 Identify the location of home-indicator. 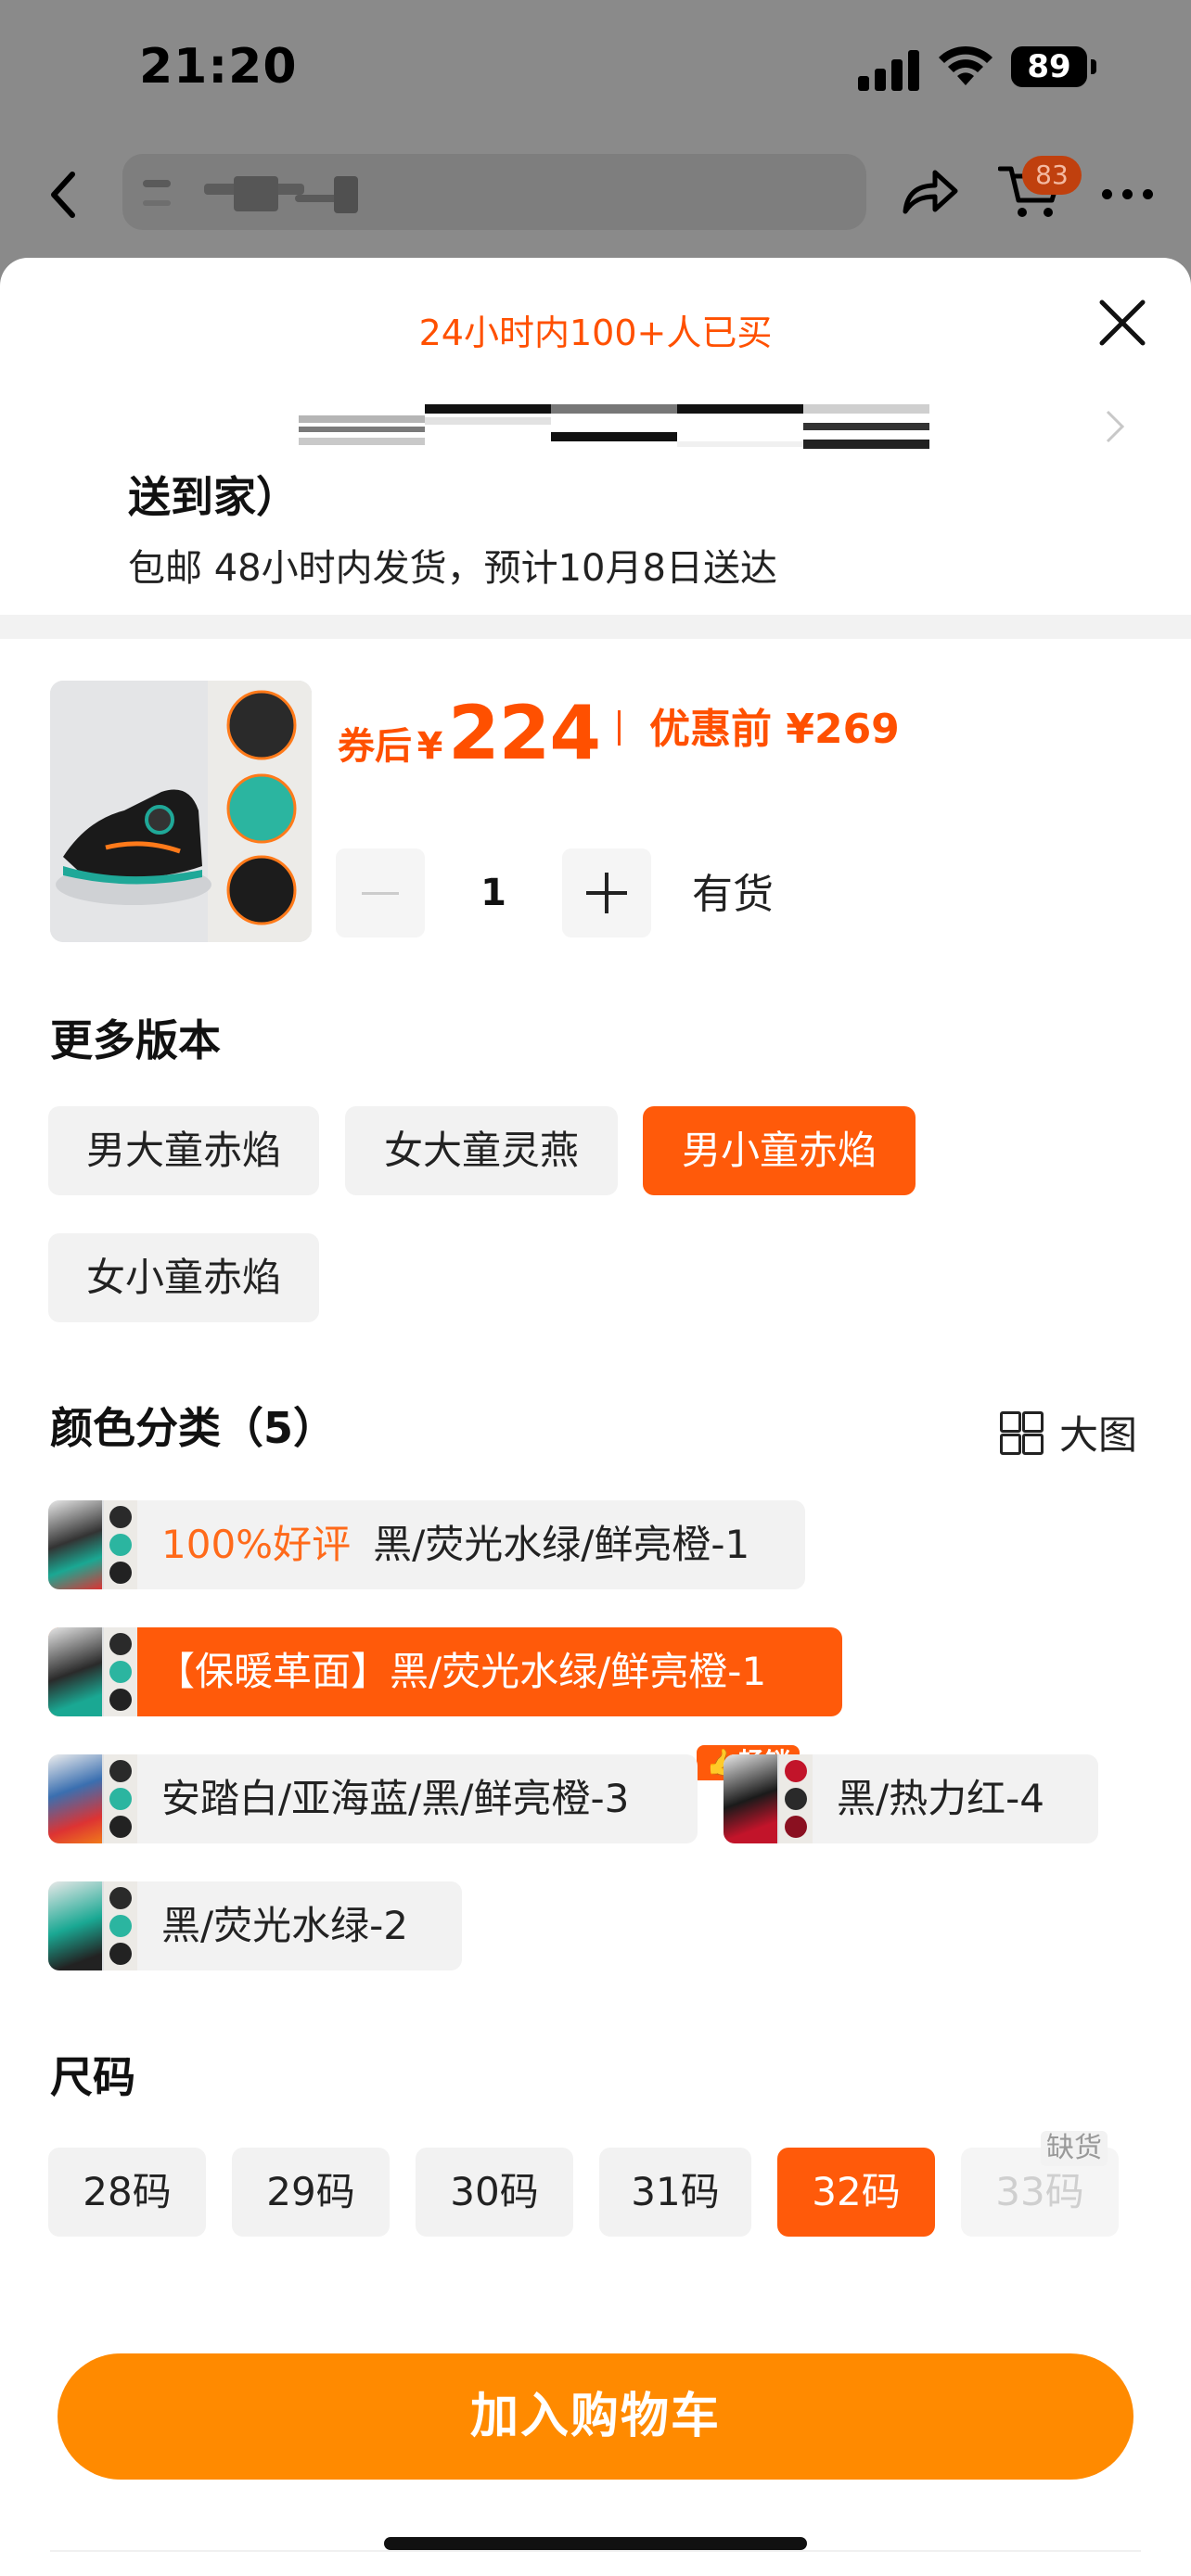
(595, 2543).